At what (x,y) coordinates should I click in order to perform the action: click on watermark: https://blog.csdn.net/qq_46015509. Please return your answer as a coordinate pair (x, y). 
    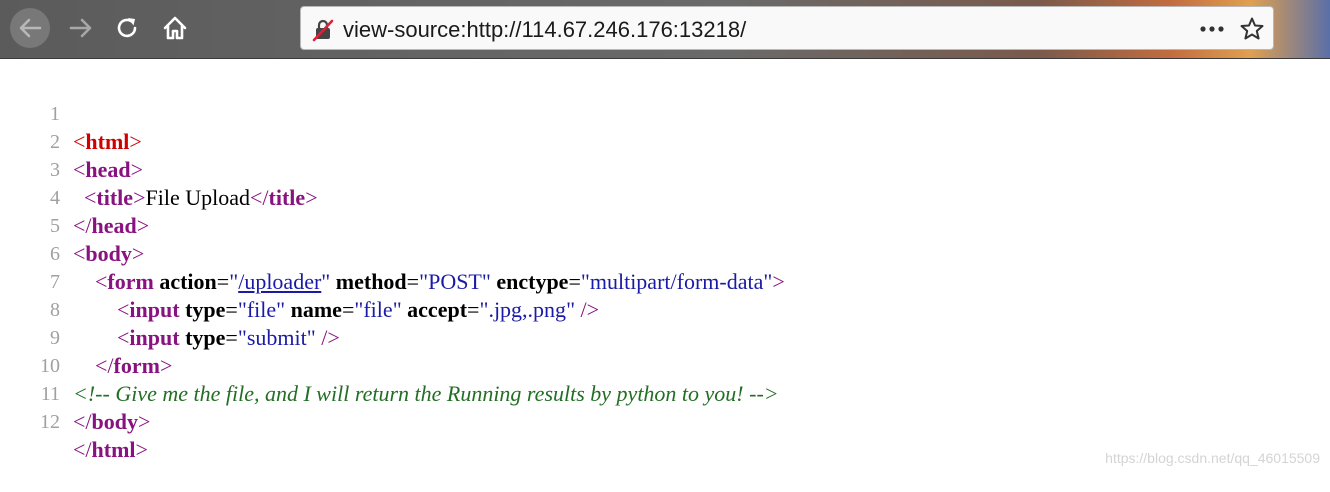
    Looking at the image, I should click on (1212, 458).